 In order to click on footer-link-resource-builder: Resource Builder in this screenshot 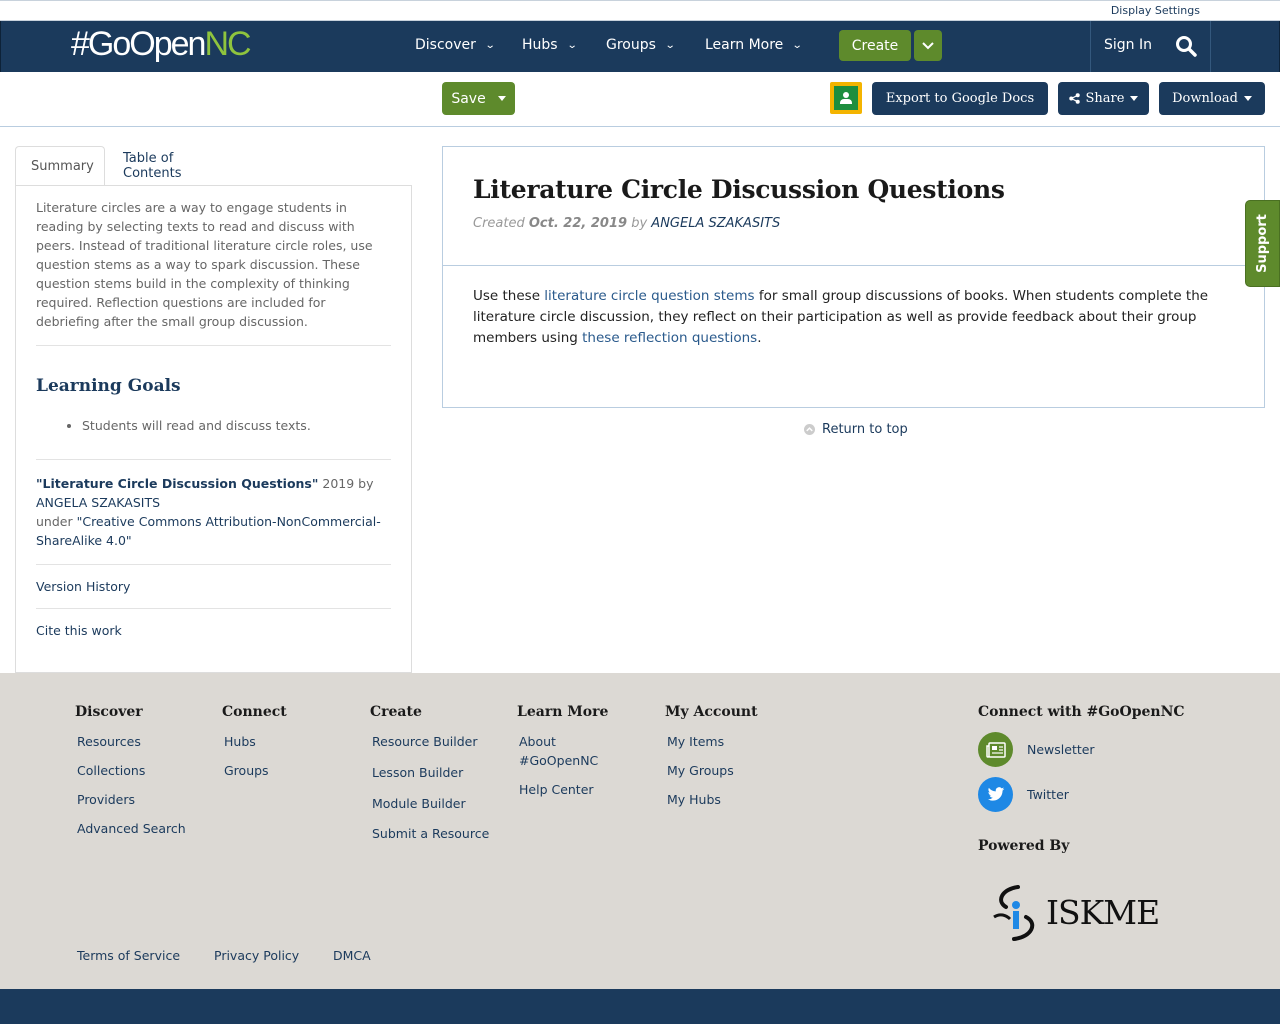, I will do `click(429, 741)`.